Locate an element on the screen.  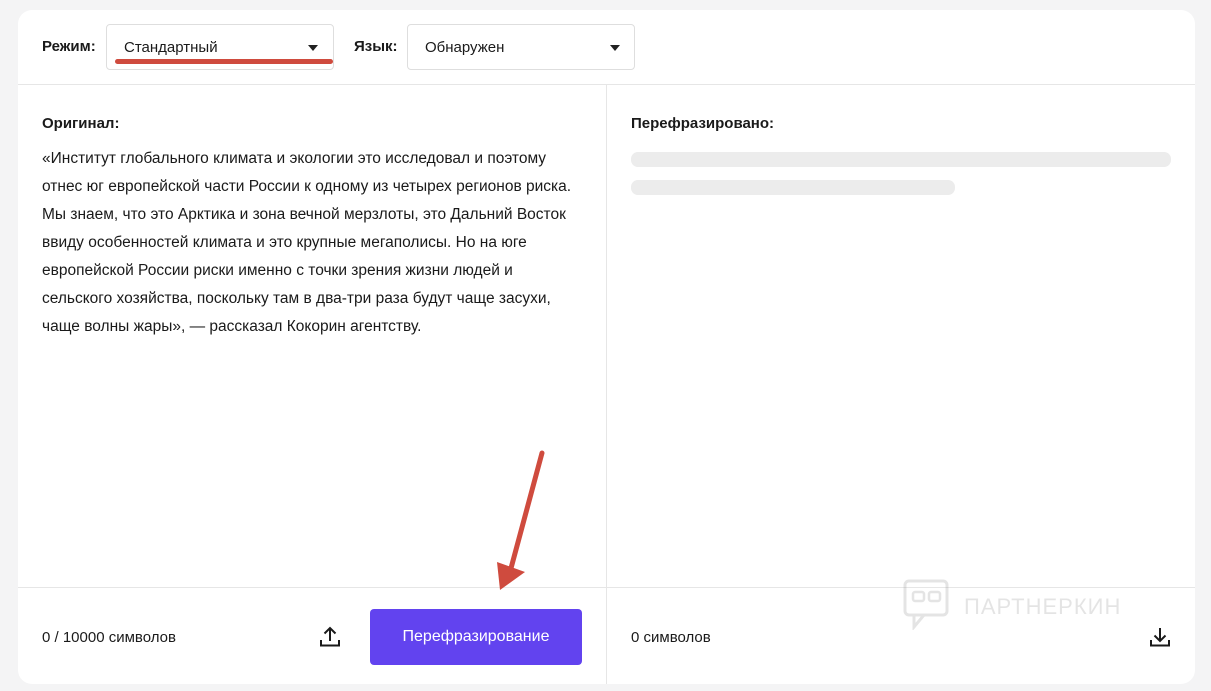
mode-select-value: Стандартный is located at coordinates (171, 47).